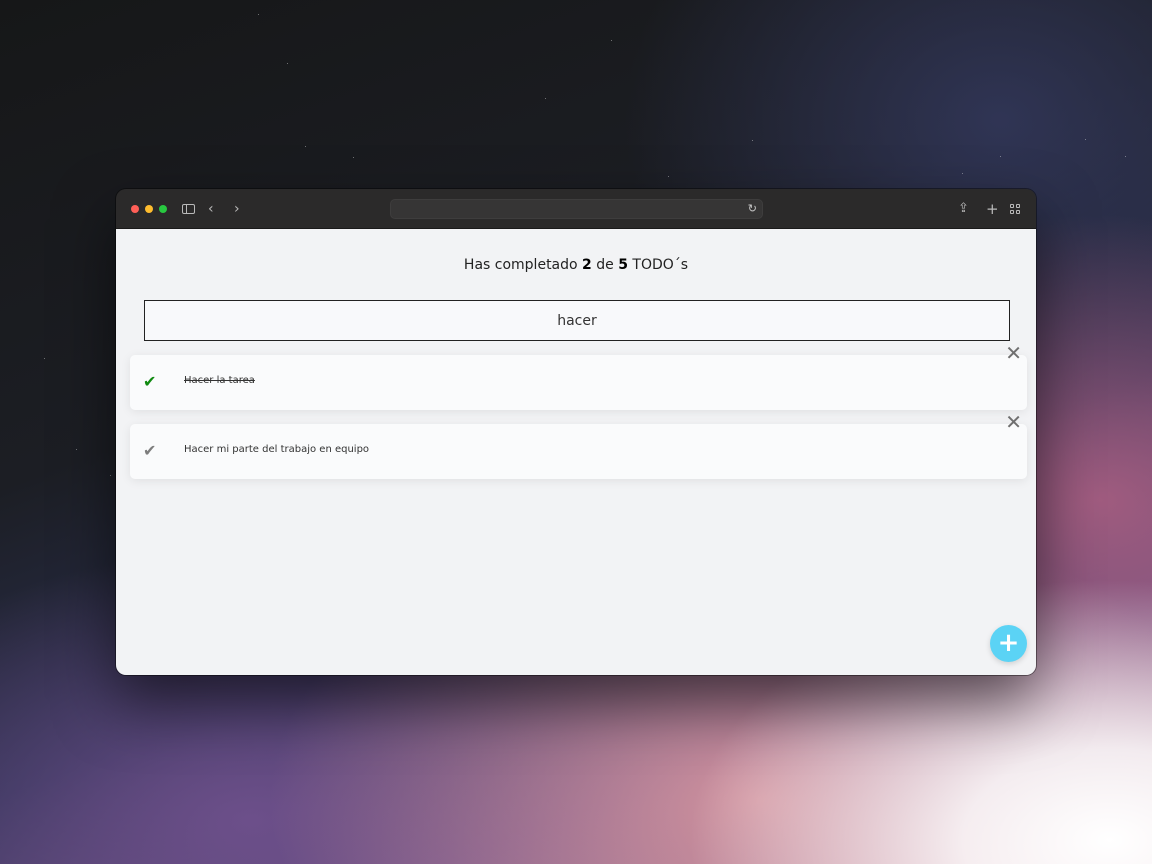 This screenshot has width=1152, height=864. What do you see at coordinates (963, 209) in the screenshot?
I see `share-icon: ⇪` at bounding box center [963, 209].